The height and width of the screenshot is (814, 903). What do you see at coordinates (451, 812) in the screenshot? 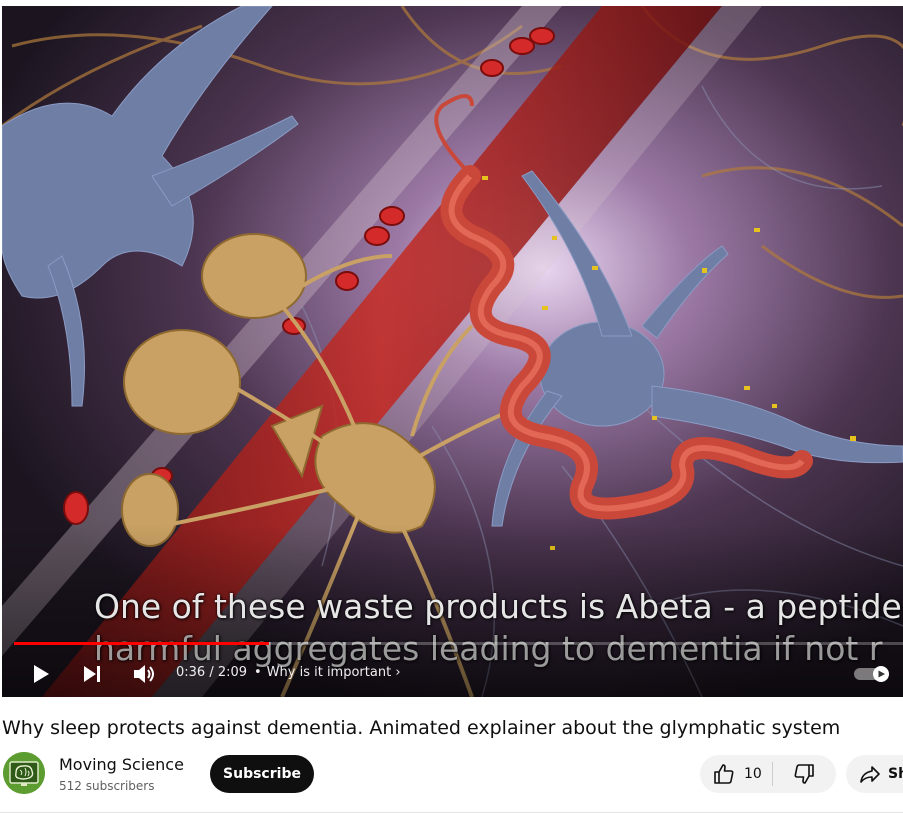
I see `divider` at bounding box center [451, 812].